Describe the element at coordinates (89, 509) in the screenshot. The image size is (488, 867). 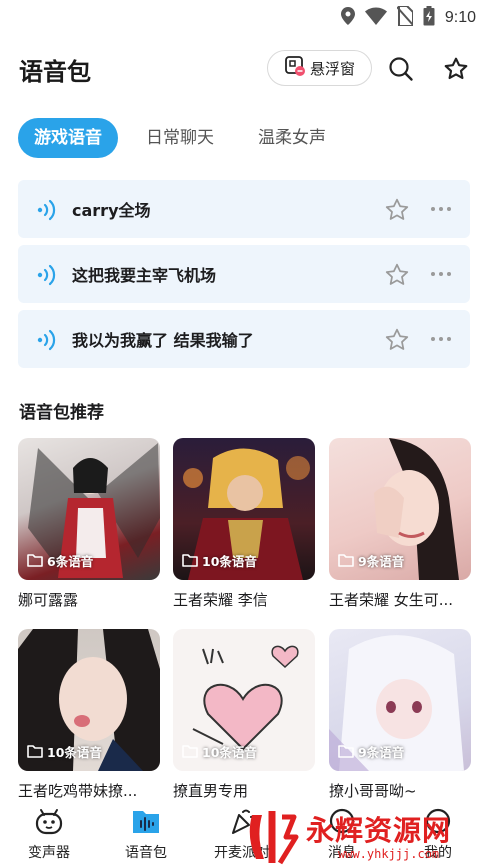
I see `voice-pack-image: 6条语音` at that location.